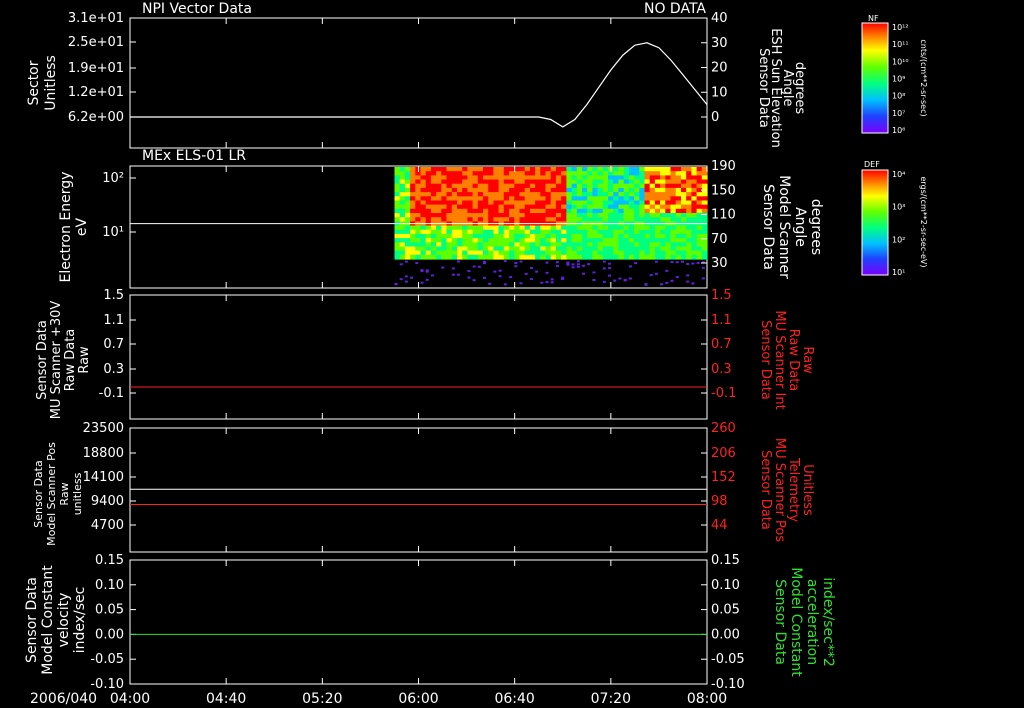 Image resolution: width=1024 pixels, height=708 pixels. What do you see at coordinates (894, 218) in the screenshot?
I see `colorbar-bottom: DEF 10⁴ 10³ 10² 10¹ ergs/(cm**2-sr-sec-eV)` at bounding box center [894, 218].